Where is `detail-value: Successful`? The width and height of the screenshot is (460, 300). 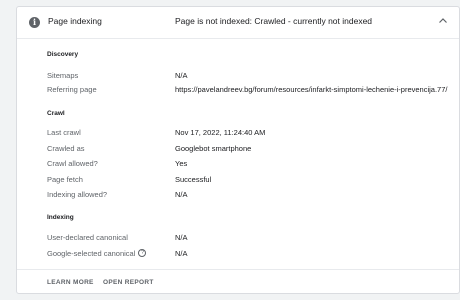 detail-value: Successful is located at coordinates (193, 179).